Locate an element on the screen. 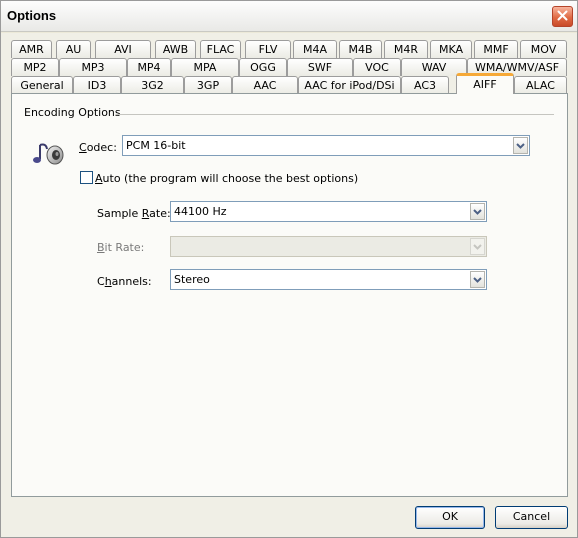 Image resolution: width=578 pixels, height=538 pixels. tab-au: AU is located at coordinates (73, 49).